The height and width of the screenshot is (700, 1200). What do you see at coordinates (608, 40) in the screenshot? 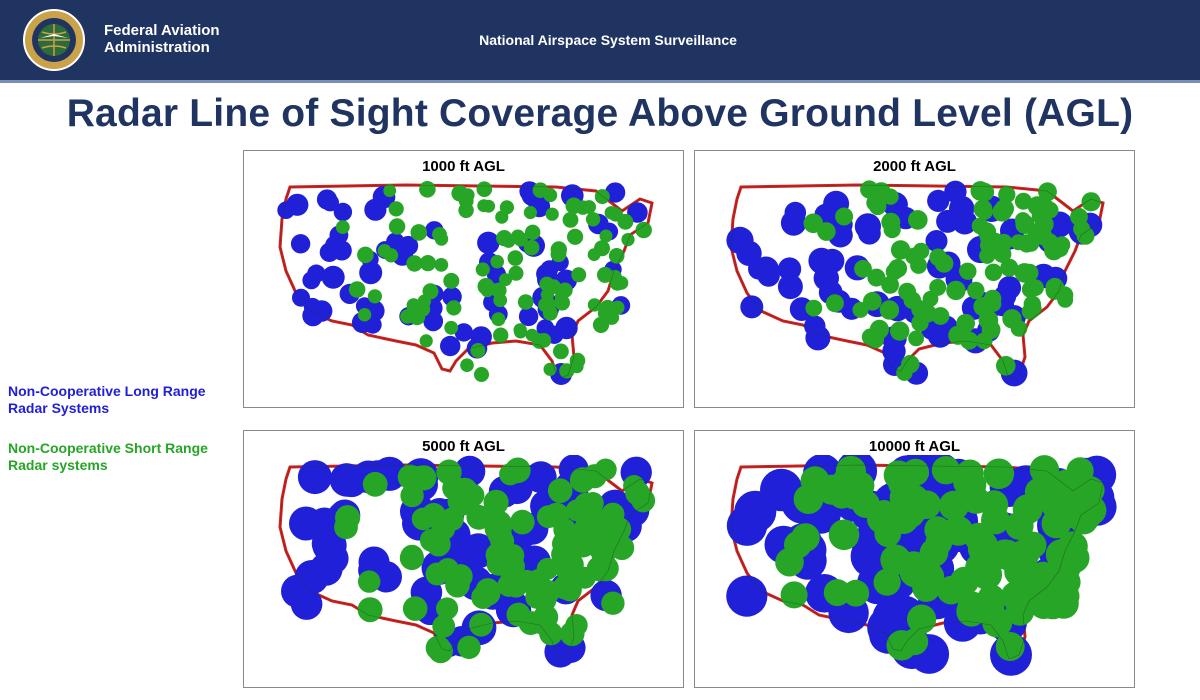
I see `header-title: National Airspace System Surveillance` at bounding box center [608, 40].